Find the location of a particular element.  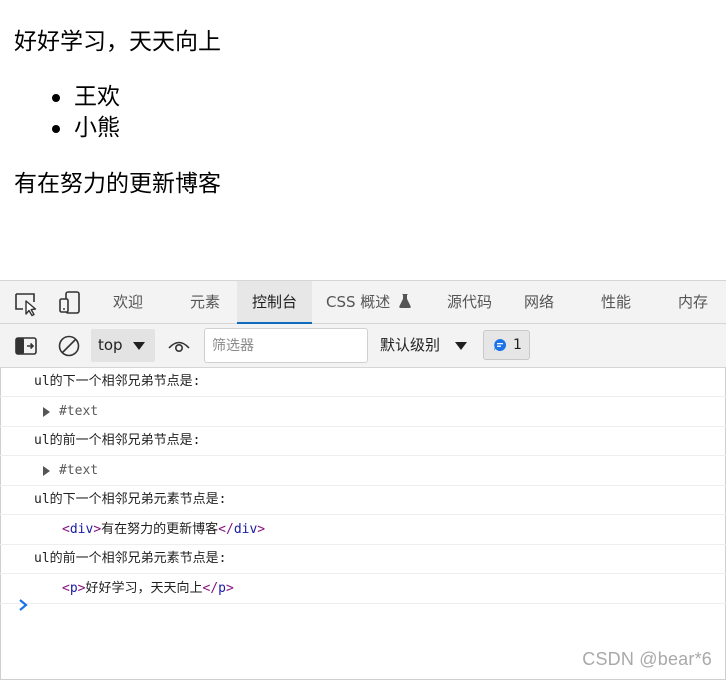

context-select: top is located at coordinates (123, 345).